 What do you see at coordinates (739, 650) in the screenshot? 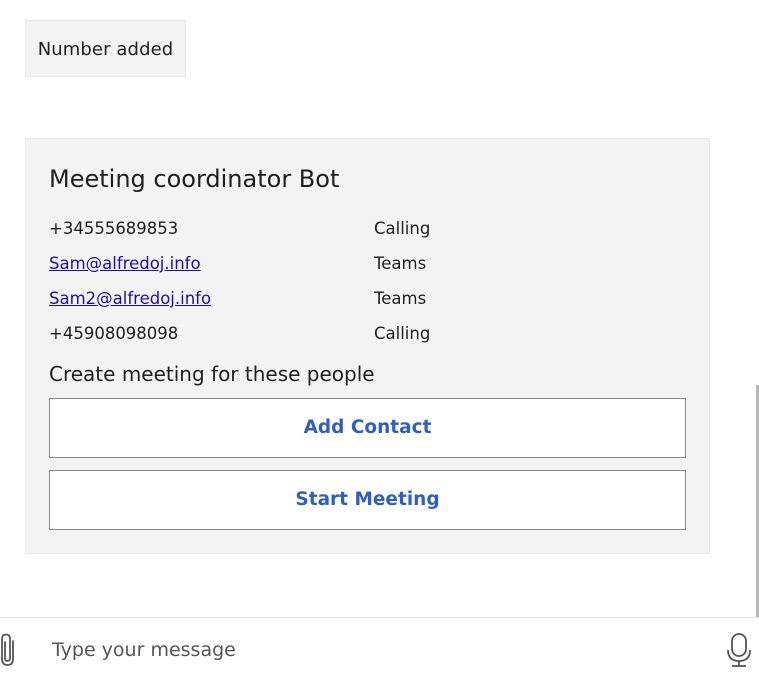
I see `microphone-icon` at bounding box center [739, 650].